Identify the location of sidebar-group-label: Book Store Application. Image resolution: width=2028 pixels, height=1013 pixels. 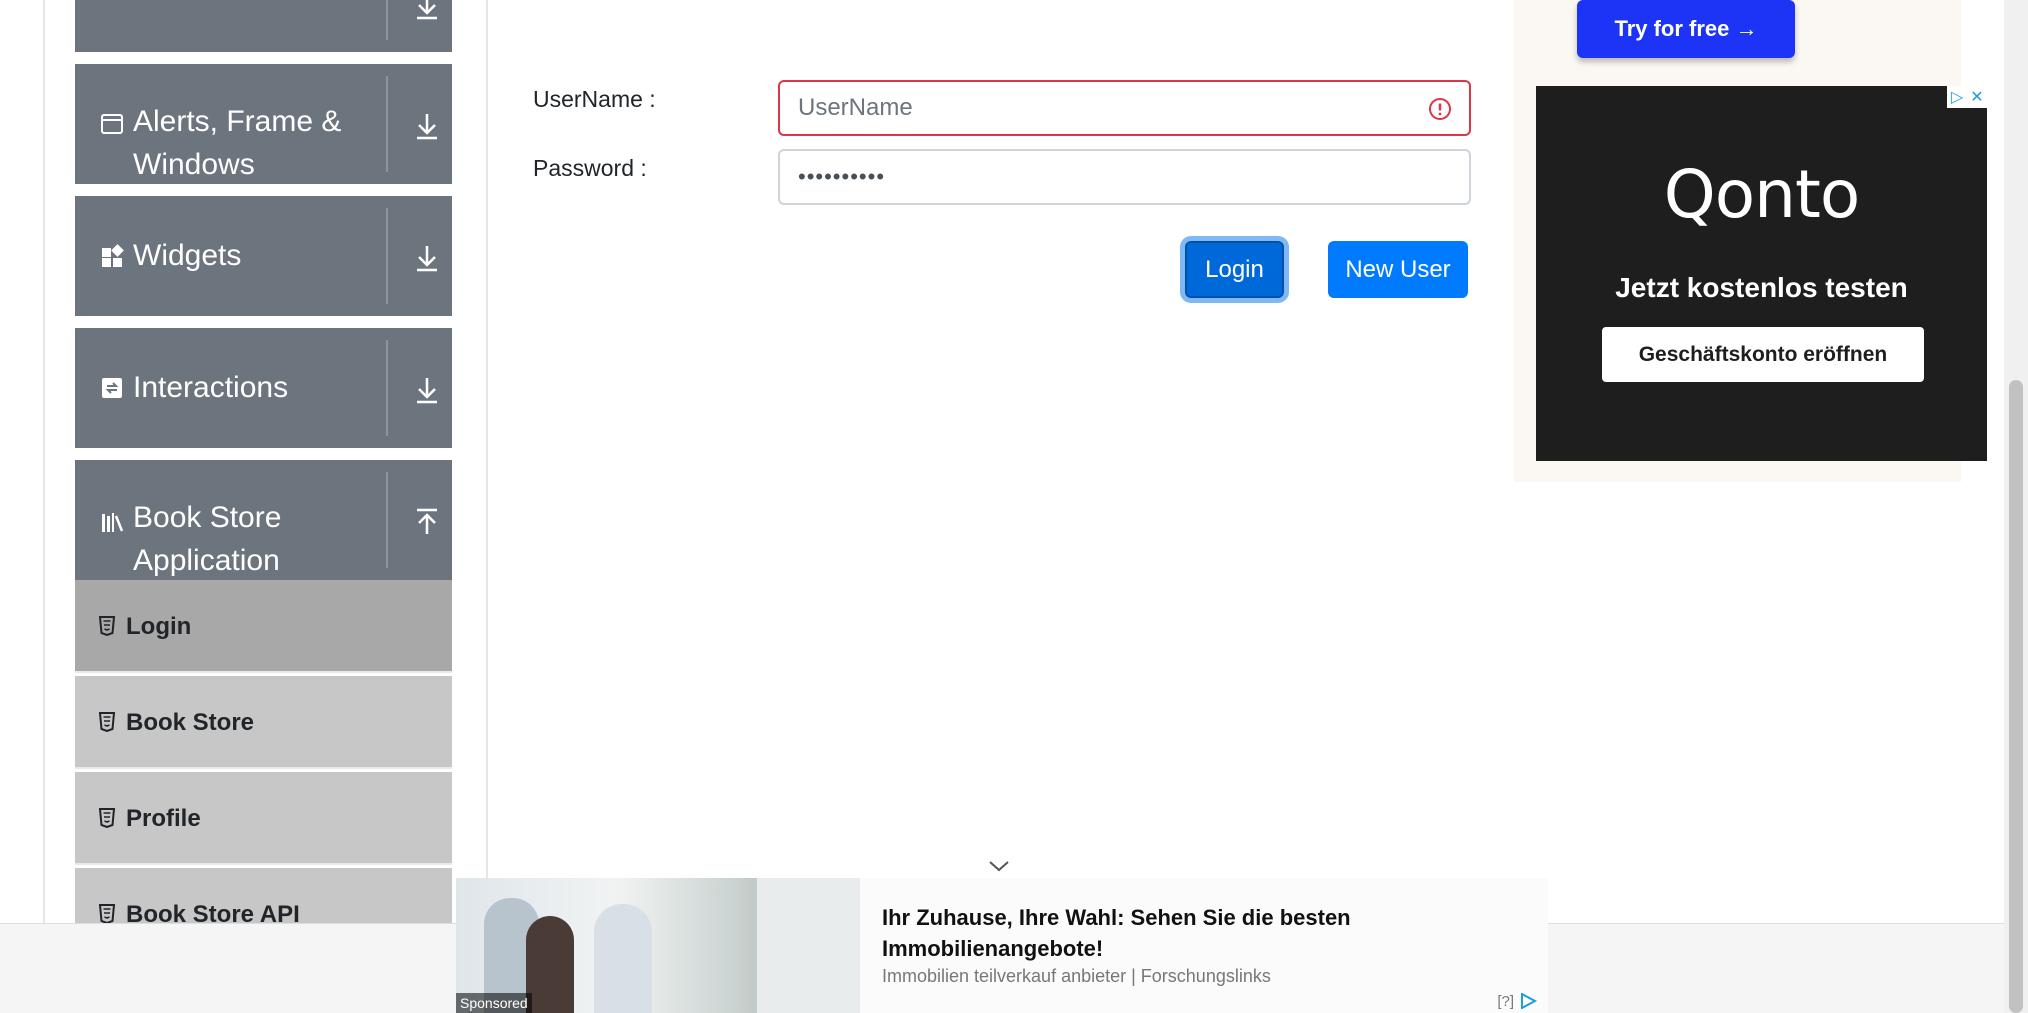
(207, 539).